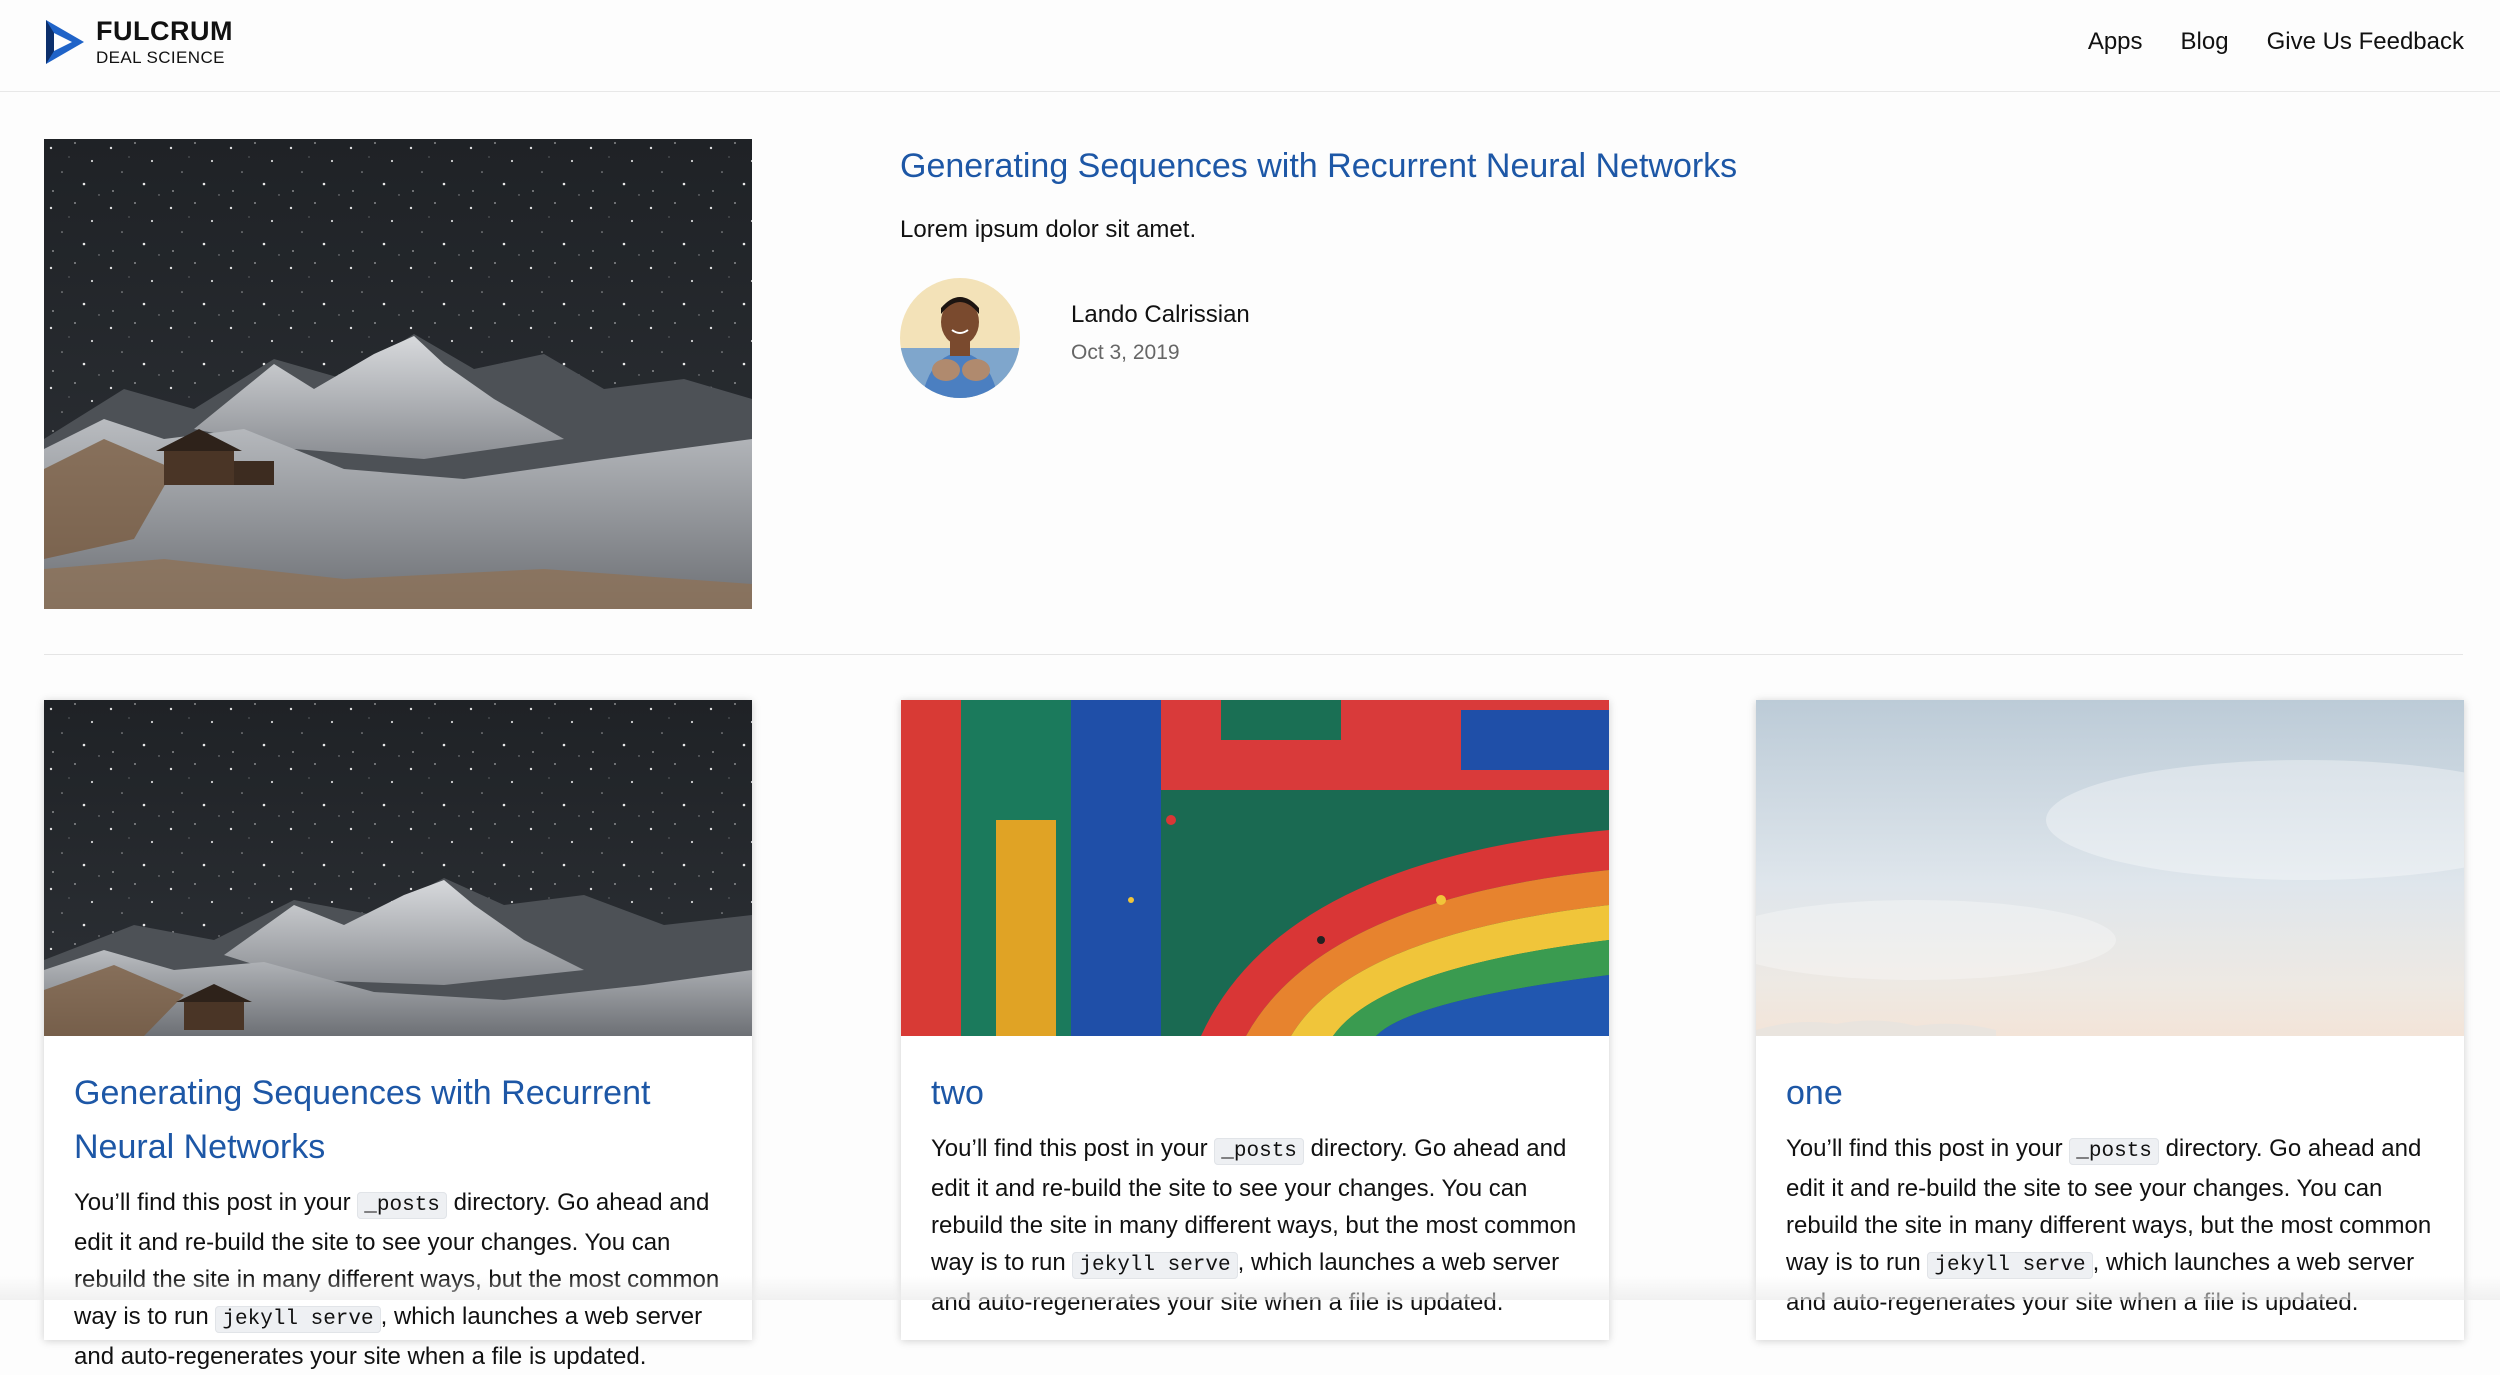 Image resolution: width=2500 pixels, height=1375 pixels. Describe the element at coordinates (65, 42) in the screenshot. I see `play-triangle-icon` at that location.